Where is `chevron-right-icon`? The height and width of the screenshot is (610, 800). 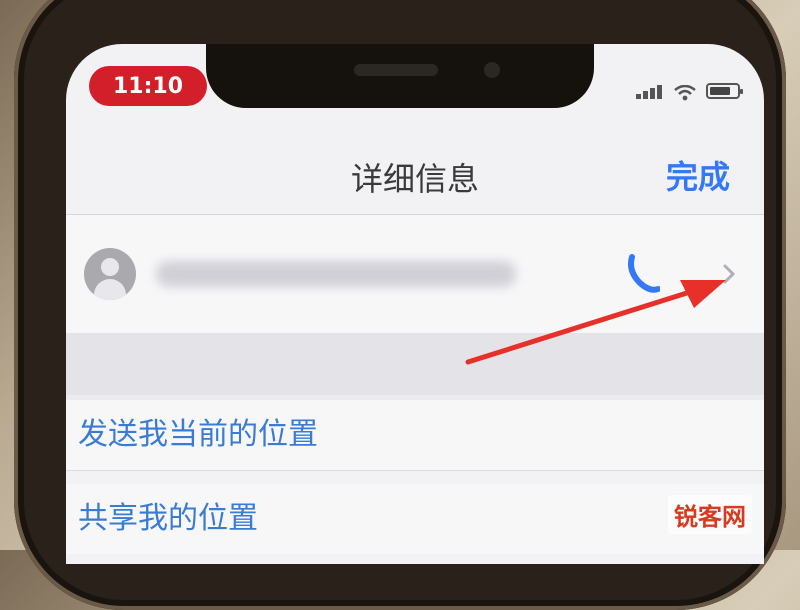 chevron-right-icon is located at coordinates (729, 276).